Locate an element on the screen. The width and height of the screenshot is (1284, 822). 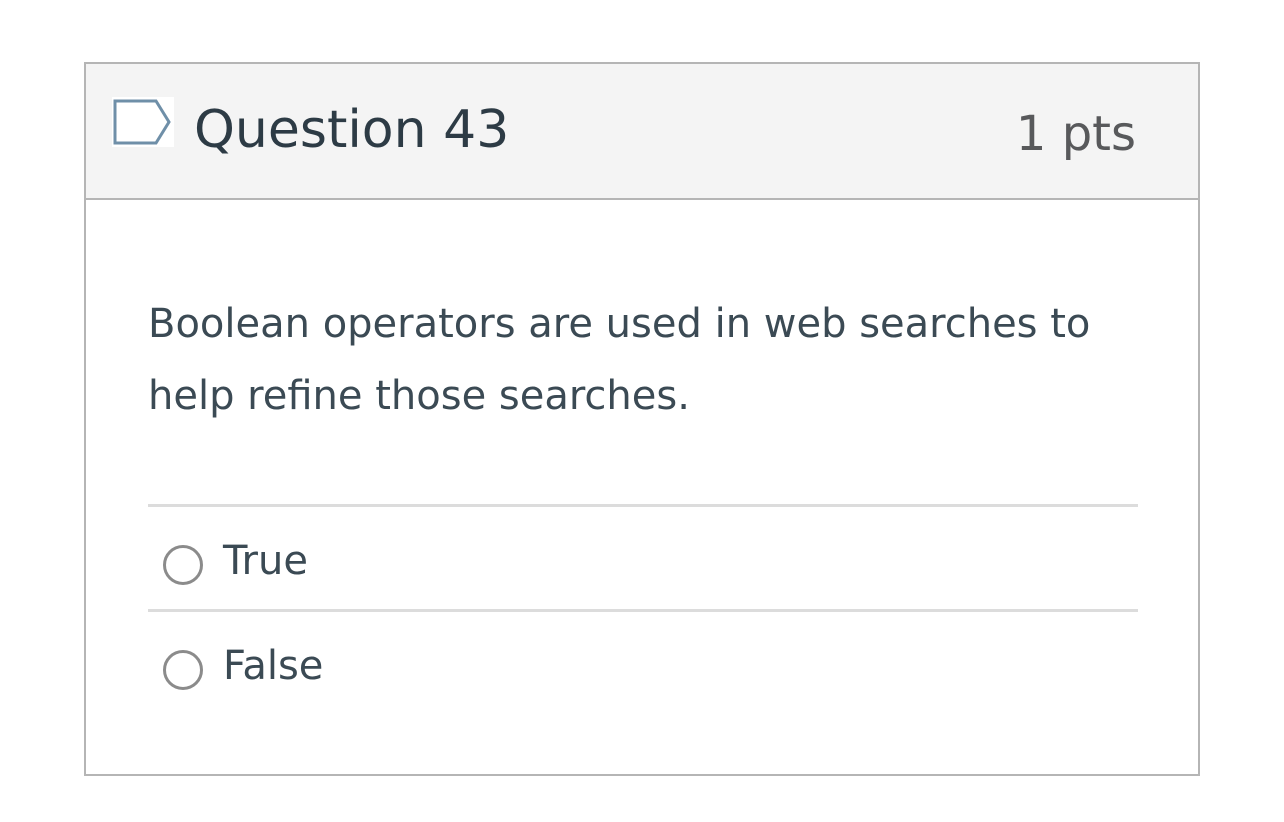
question-title: Question 43 is located at coordinates (352, 130).